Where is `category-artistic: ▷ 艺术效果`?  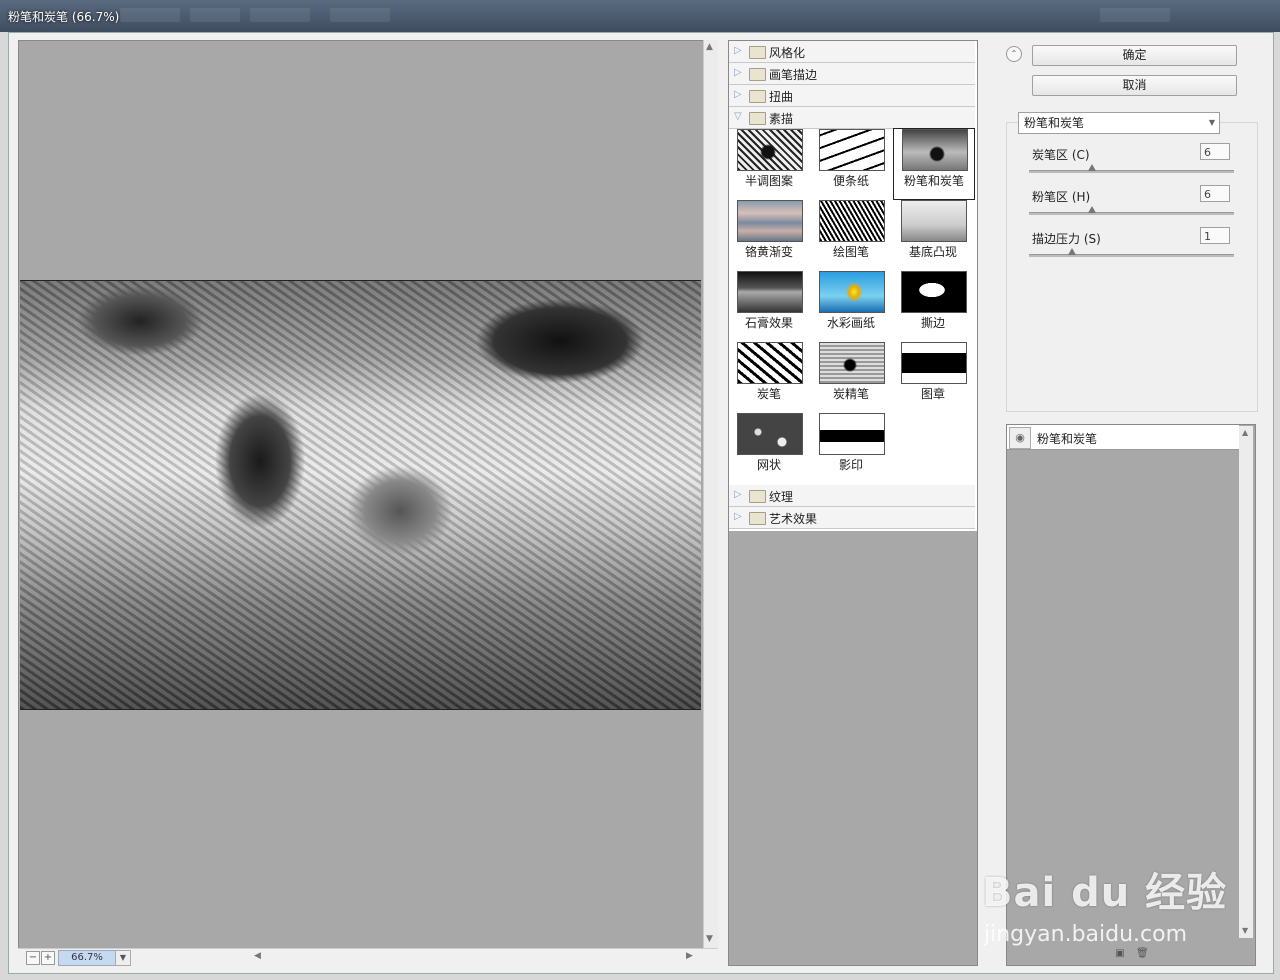 category-artistic: ▷ 艺术效果 is located at coordinates (852, 518).